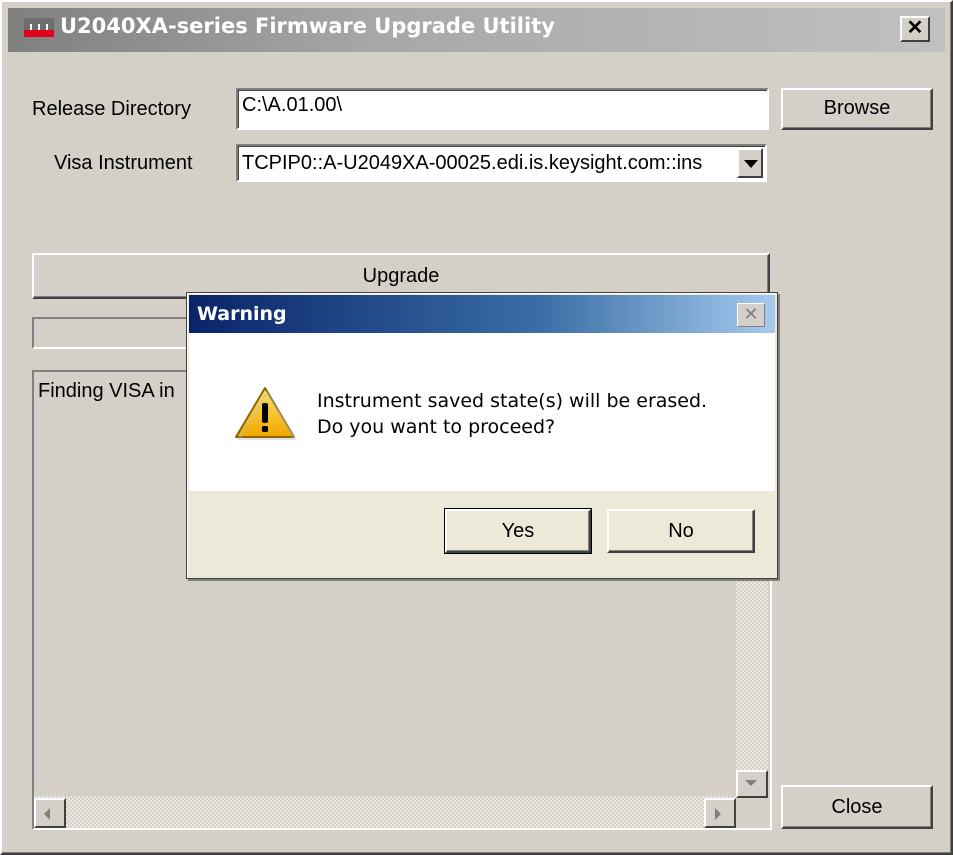 Image resolution: width=953 pixels, height=855 pixels. Describe the element at coordinates (482, 314) in the screenshot. I see `dialog-title-bar: Warning ✕` at that location.